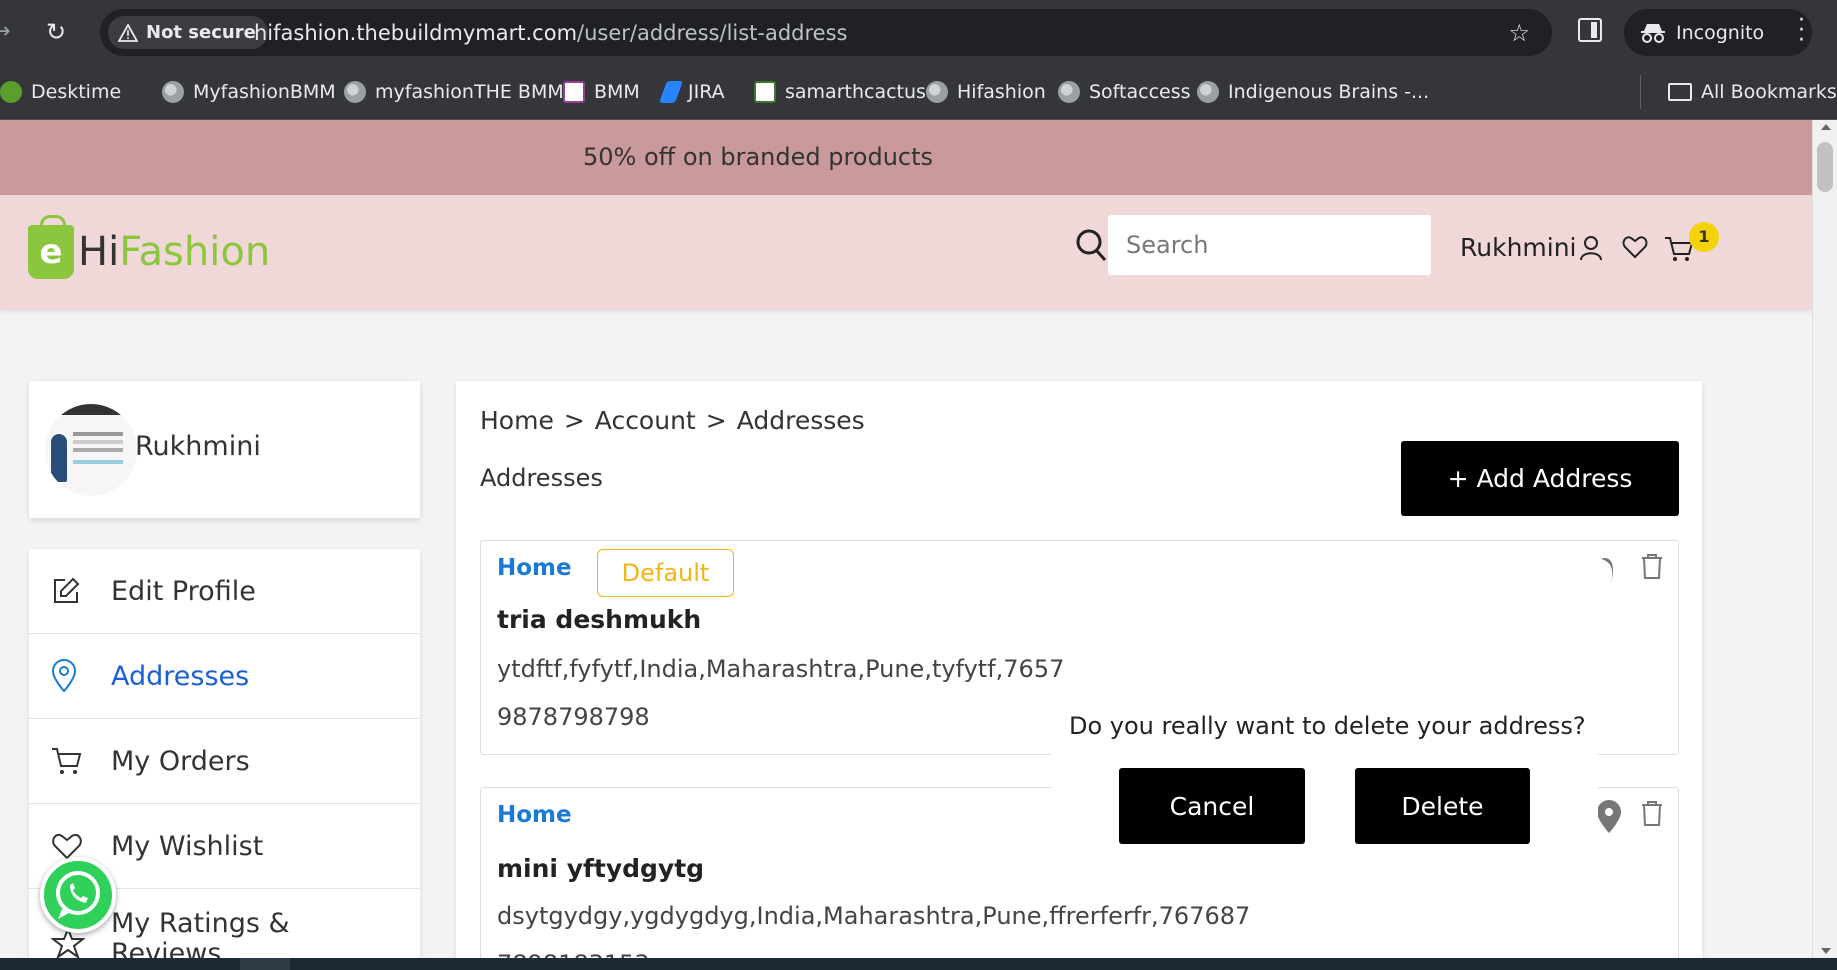 The image size is (1837, 970). I want to click on bookmark-label: myfashionTHE BMM, so click(469, 92).